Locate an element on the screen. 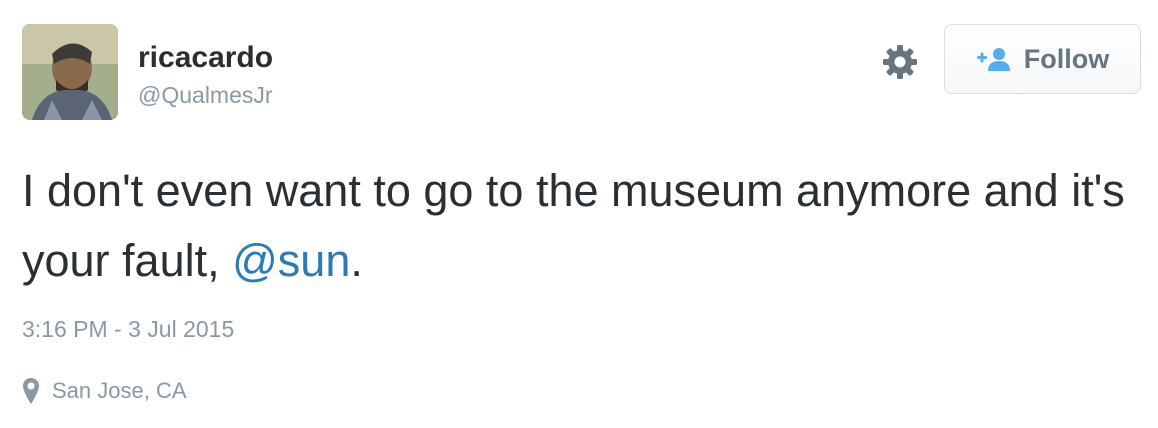  timestamp: 3:16 PM - 3 Jul 2015 is located at coordinates (128, 329).